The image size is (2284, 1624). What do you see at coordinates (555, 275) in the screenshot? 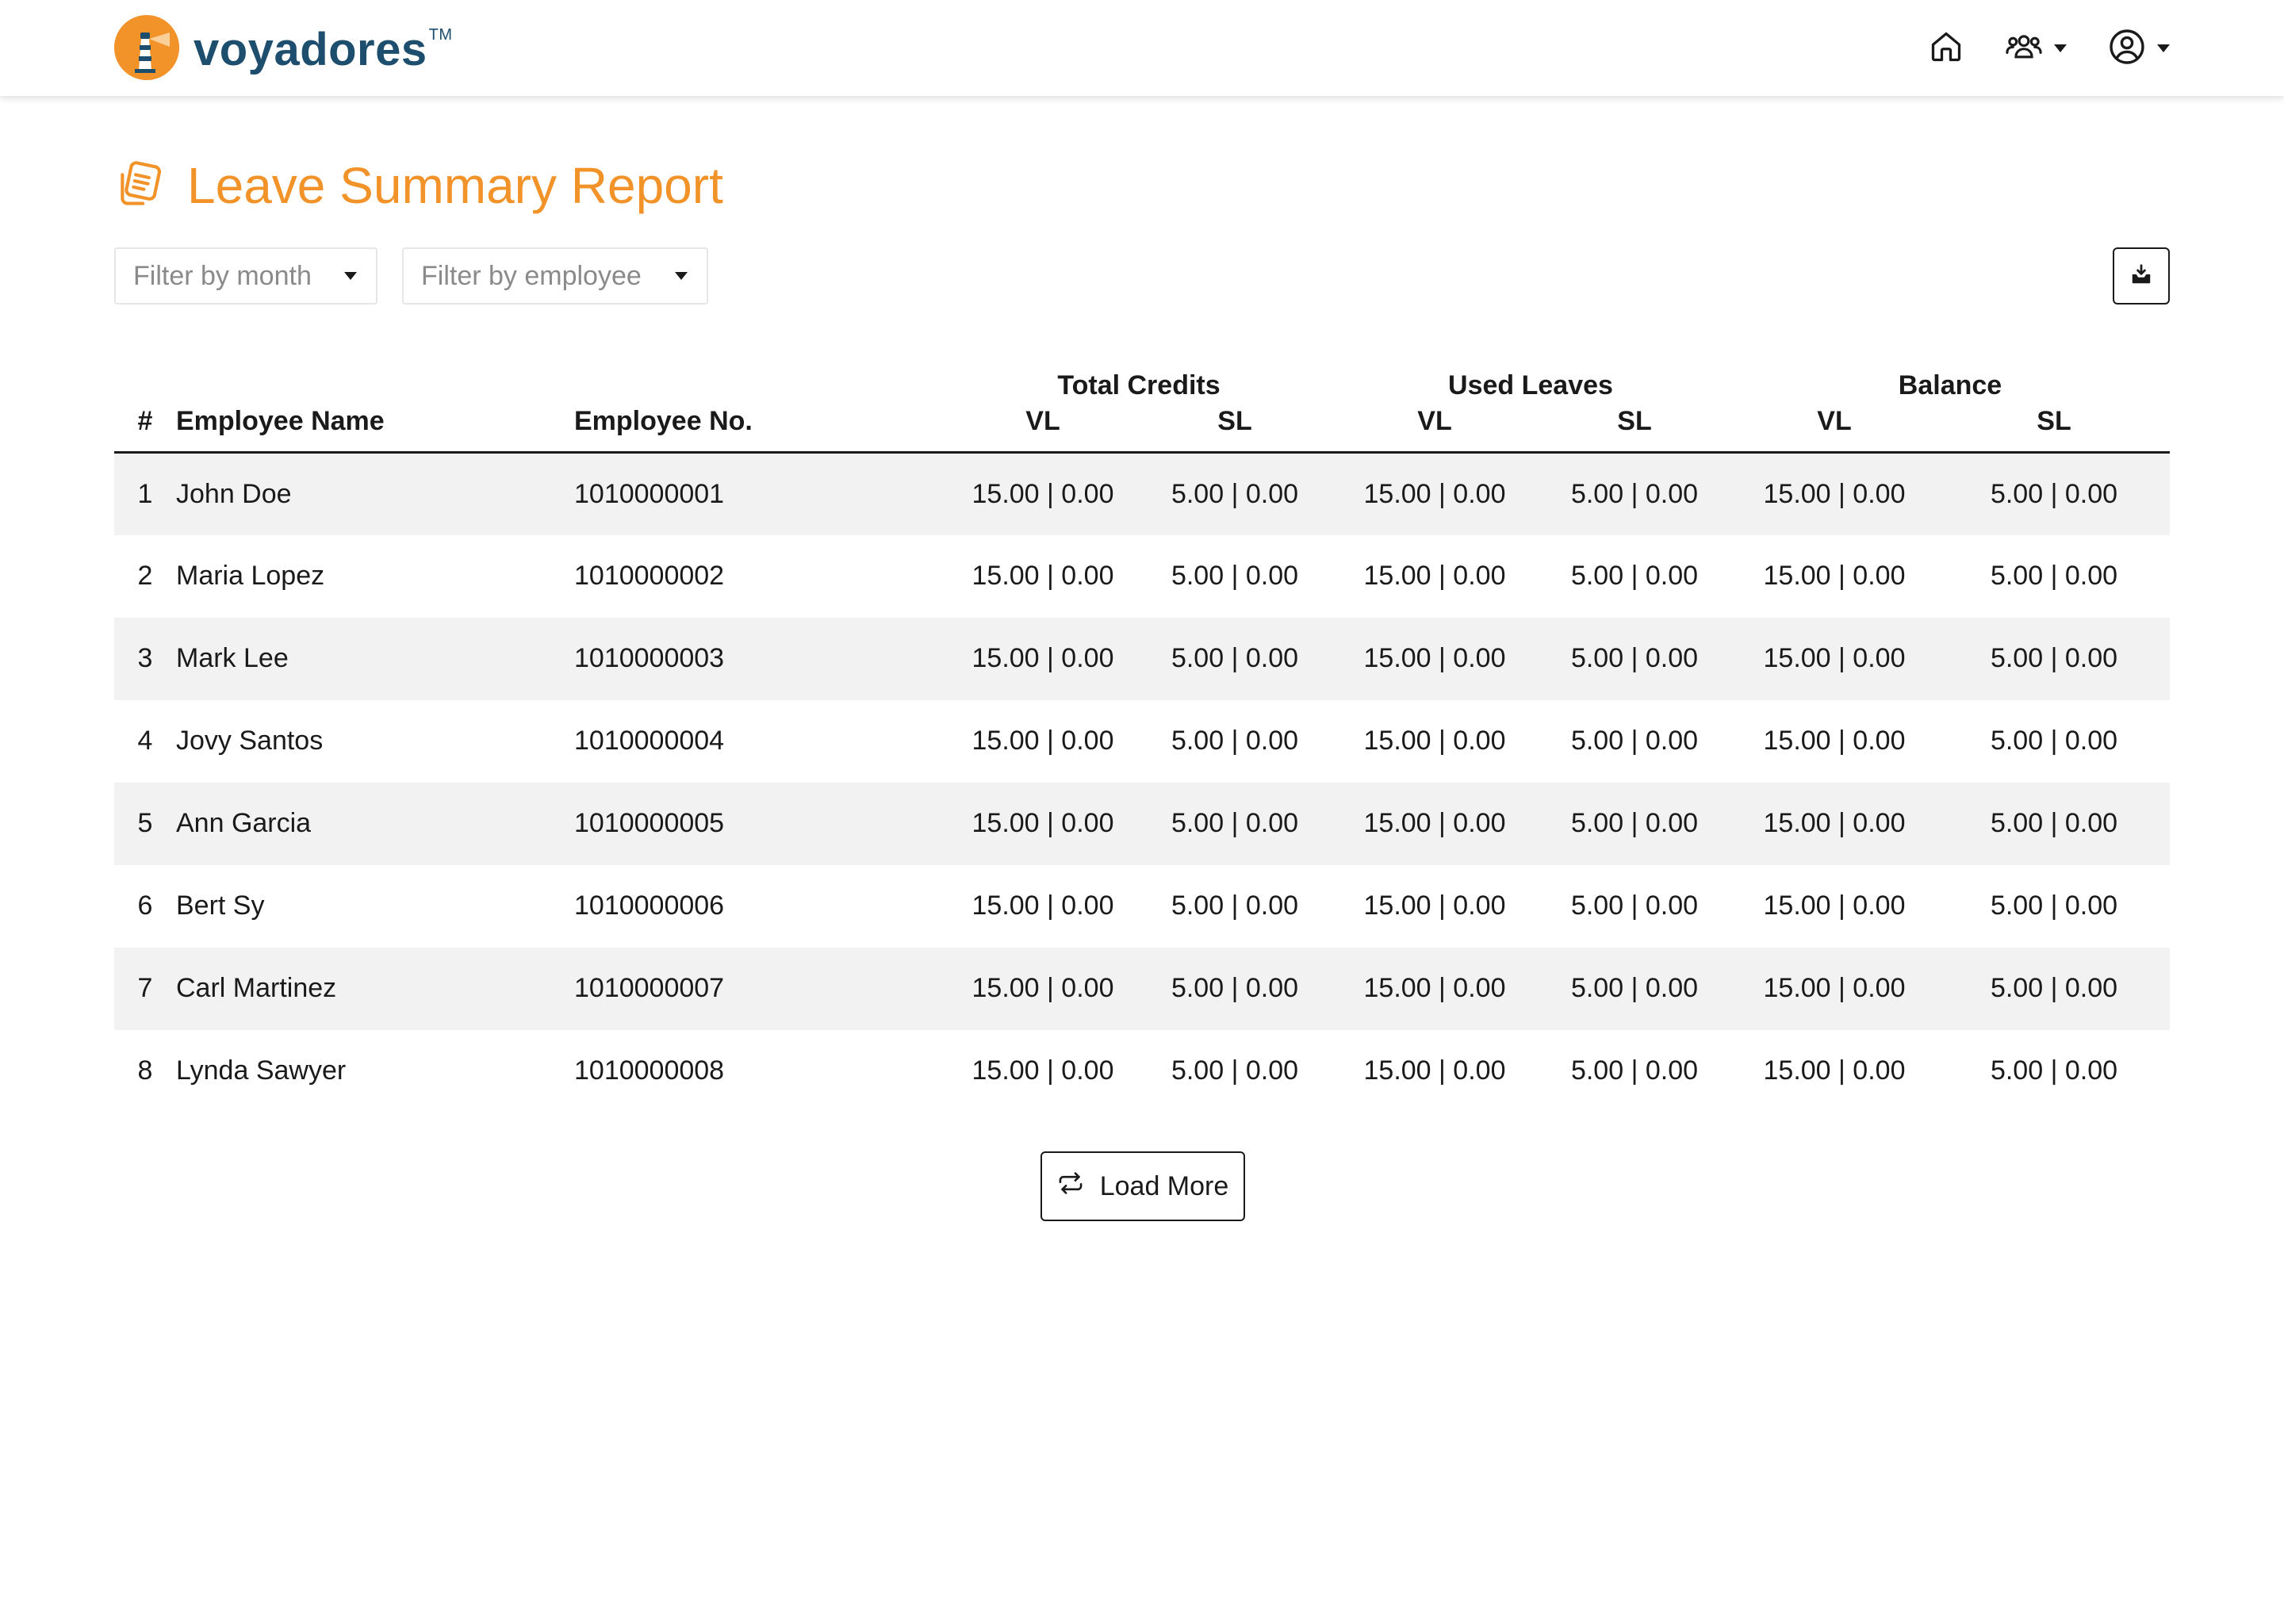
I see `filter-by-employee-select: Filter by employee` at bounding box center [555, 275].